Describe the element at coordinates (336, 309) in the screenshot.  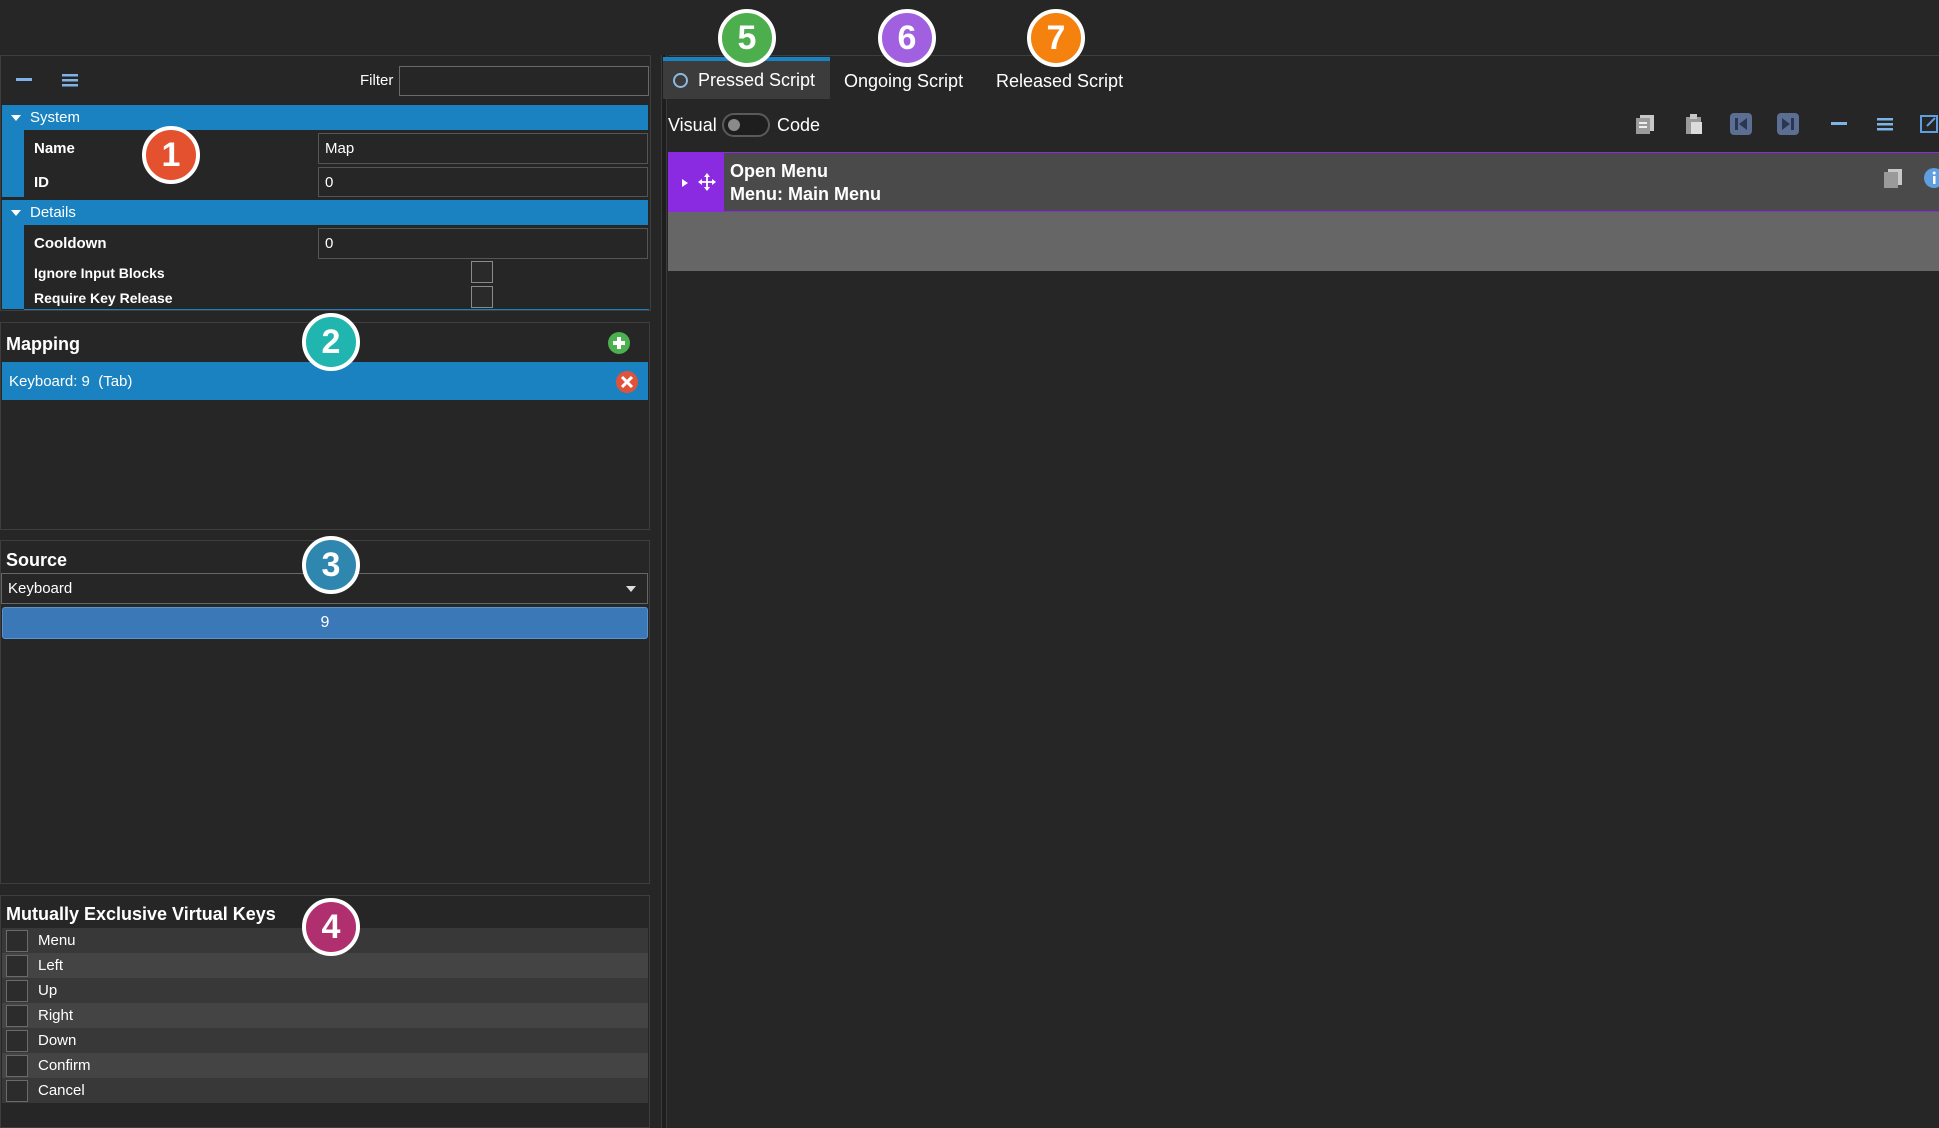
I see `divider` at that location.